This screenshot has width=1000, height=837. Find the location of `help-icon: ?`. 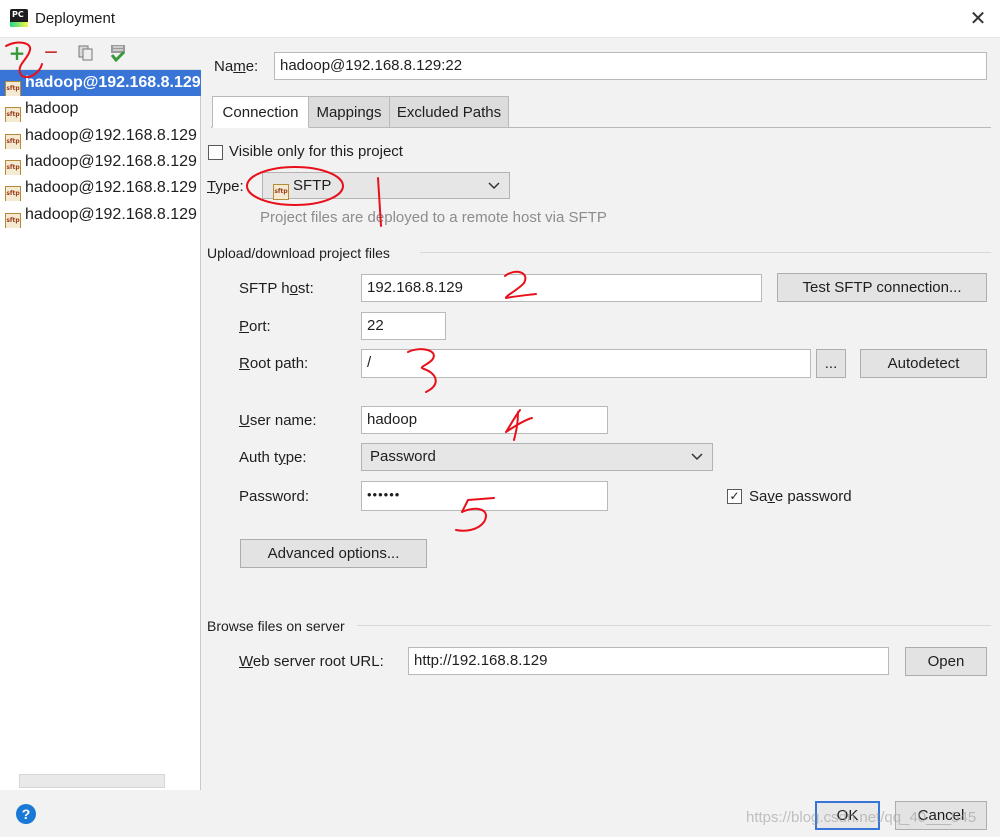

help-icon: ? is located at coordinates (26, 814).